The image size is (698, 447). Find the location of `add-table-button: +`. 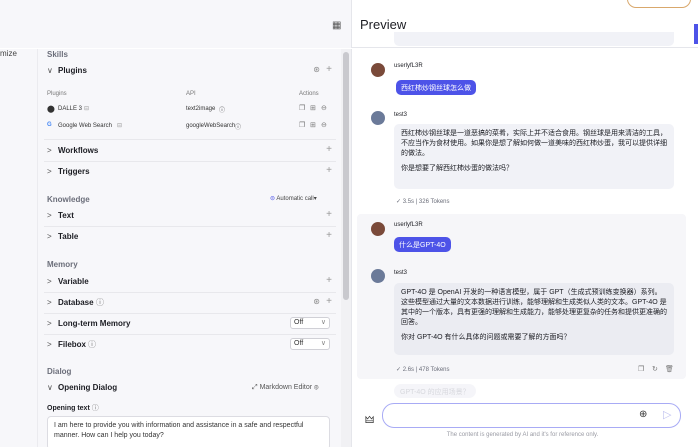

add-table-button: + is located at coordinates (329, 235).